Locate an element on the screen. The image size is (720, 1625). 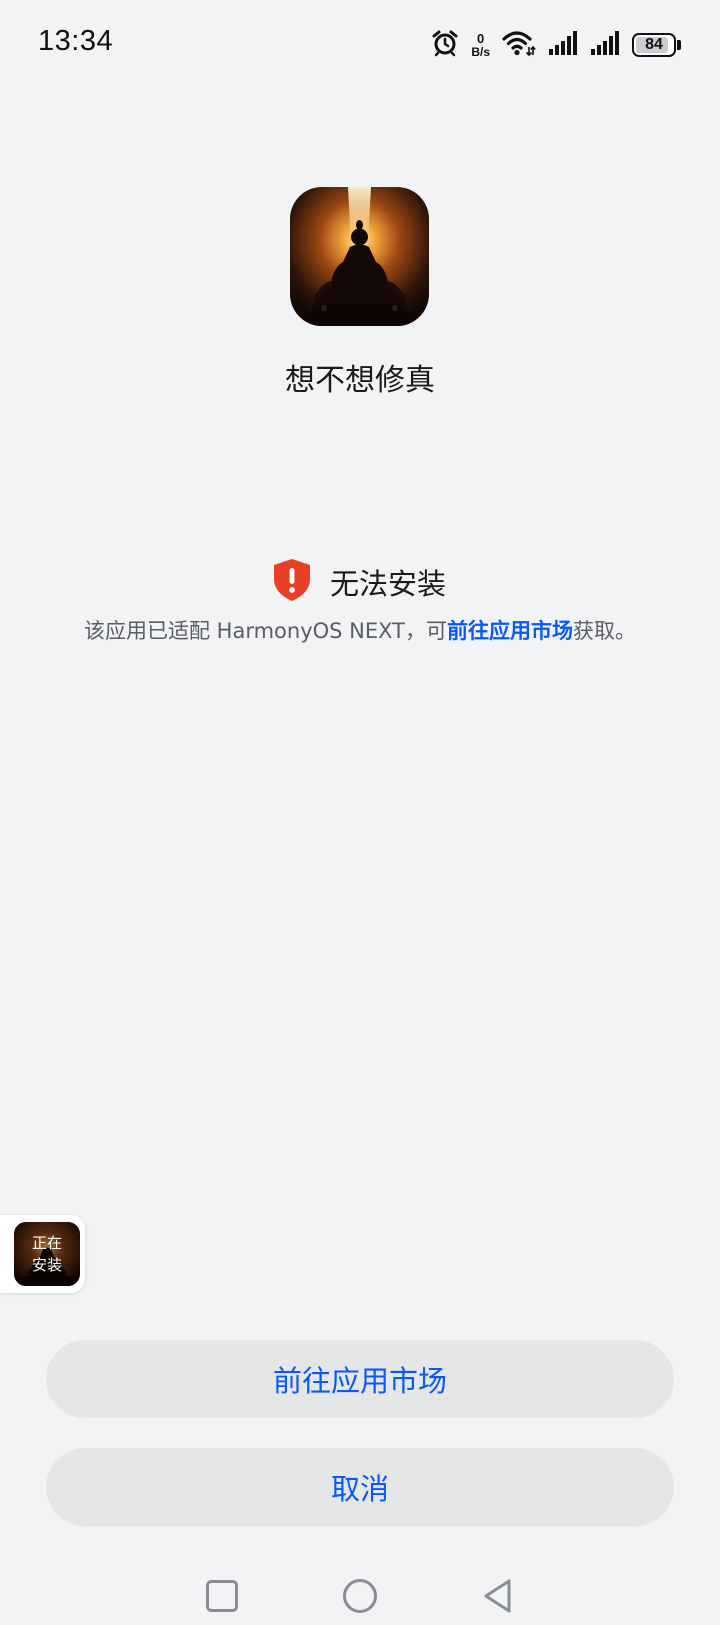
install-failed-description: 该应用已适配 HarmonyOS NEXT，可前往应用市场获取。 is located at coordinates (360, 630).